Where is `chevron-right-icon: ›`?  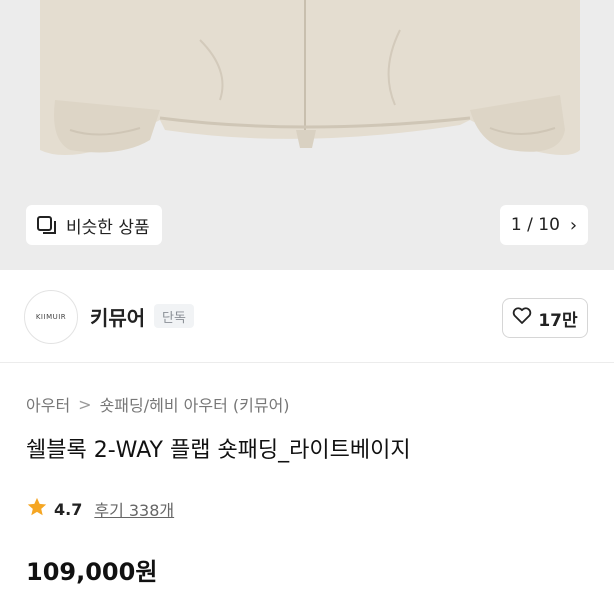
chevron-right-icon: › is located at coordinates (573, 225).